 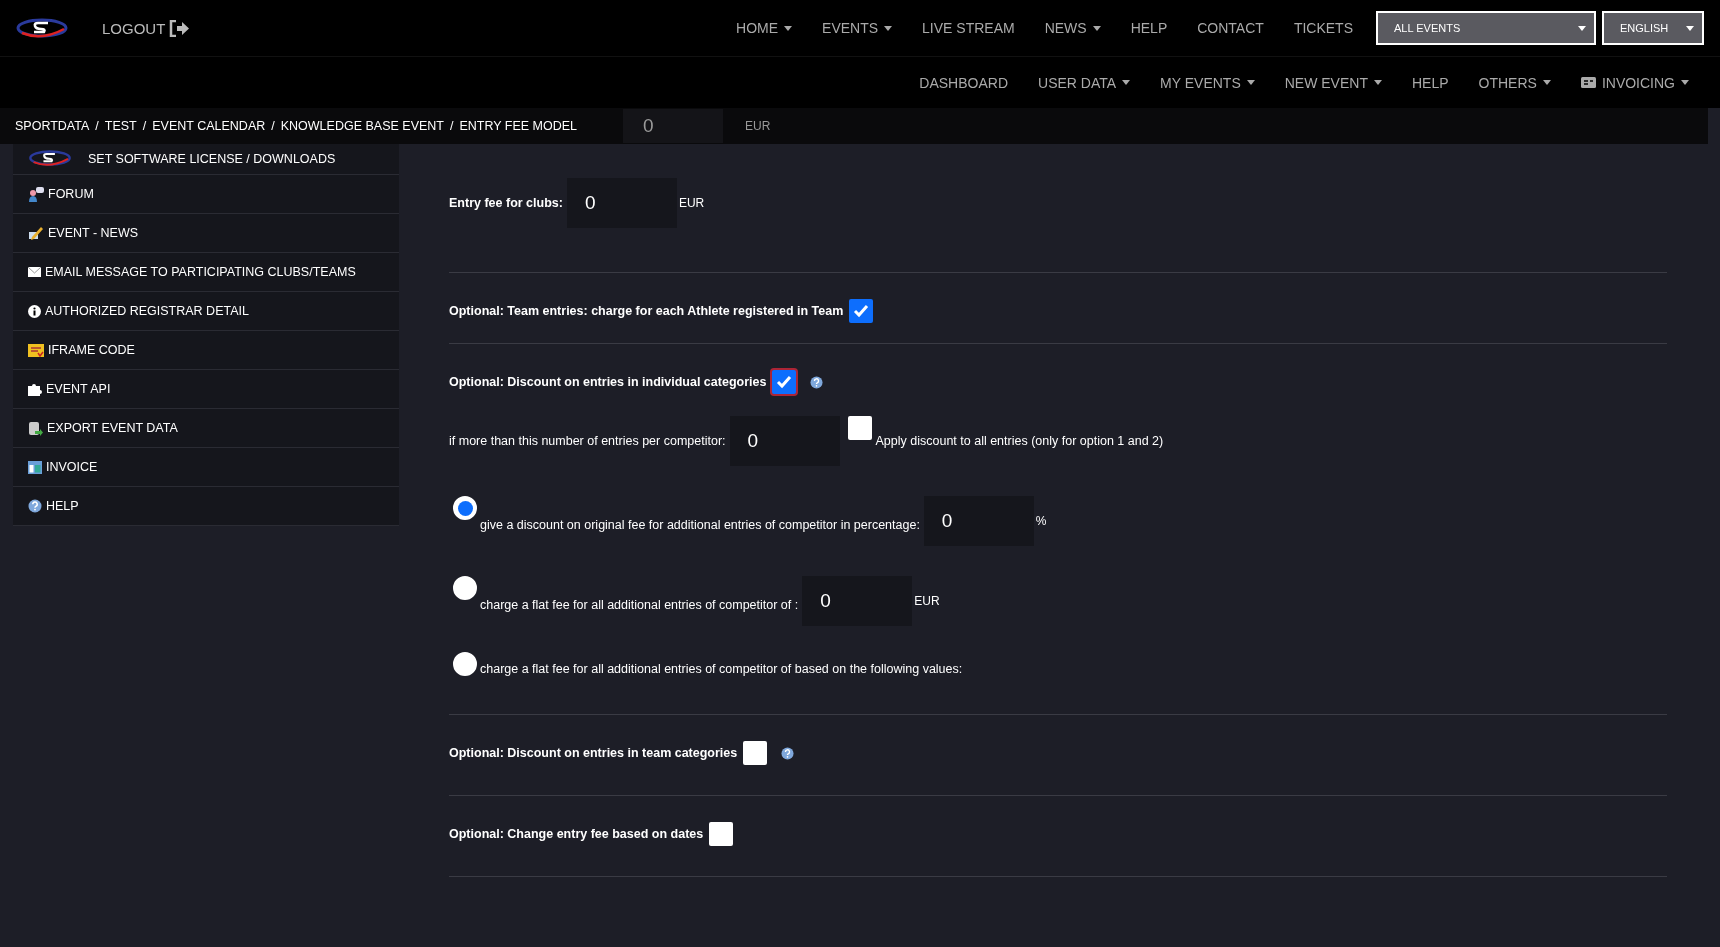 I want to click on breadcrumb-link: ENTRY FEE MODEL, so click(x=518, y=126).